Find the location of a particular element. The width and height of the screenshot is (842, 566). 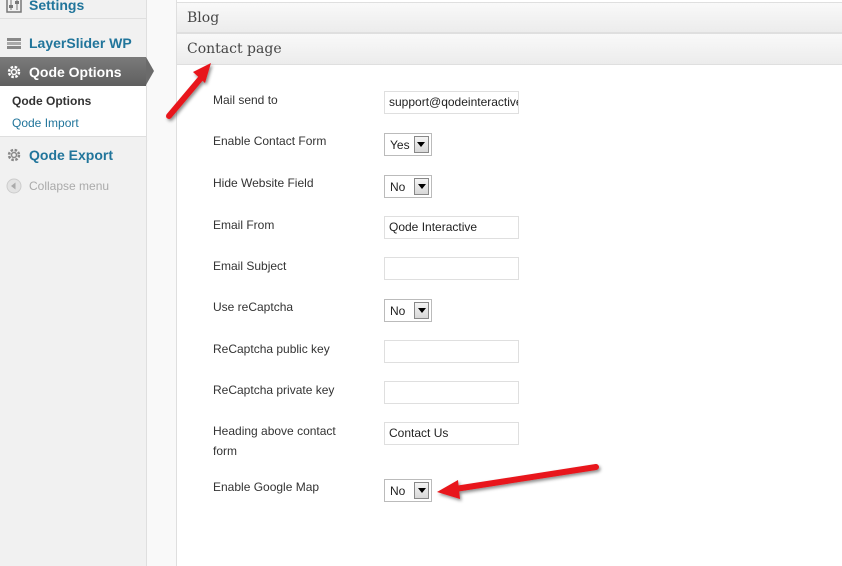

collapse-menu-label: Collapse menu is located at coordinates (69, 186).